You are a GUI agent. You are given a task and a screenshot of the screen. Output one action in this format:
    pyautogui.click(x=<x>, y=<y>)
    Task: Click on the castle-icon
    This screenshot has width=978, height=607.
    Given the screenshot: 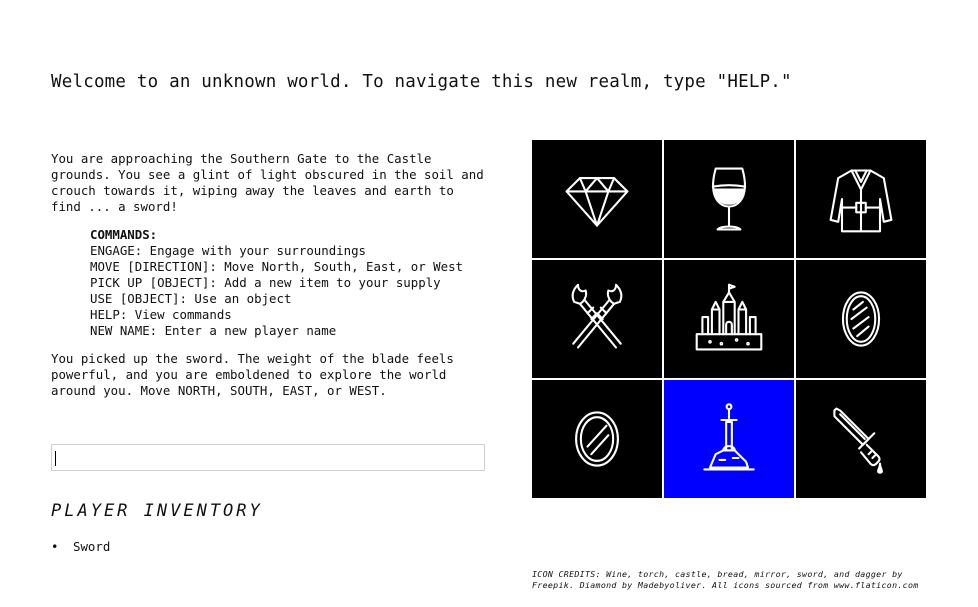 What is the action you would take?
    pyautogui.click(x=729, y=317)
    